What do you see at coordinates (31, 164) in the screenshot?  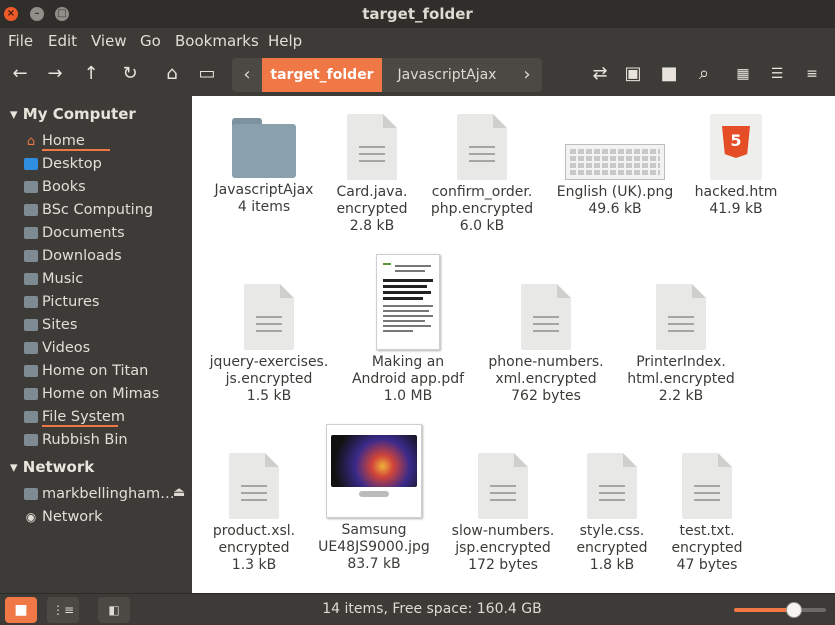 I see `desktop-icon` at bounding box center [31, 164].